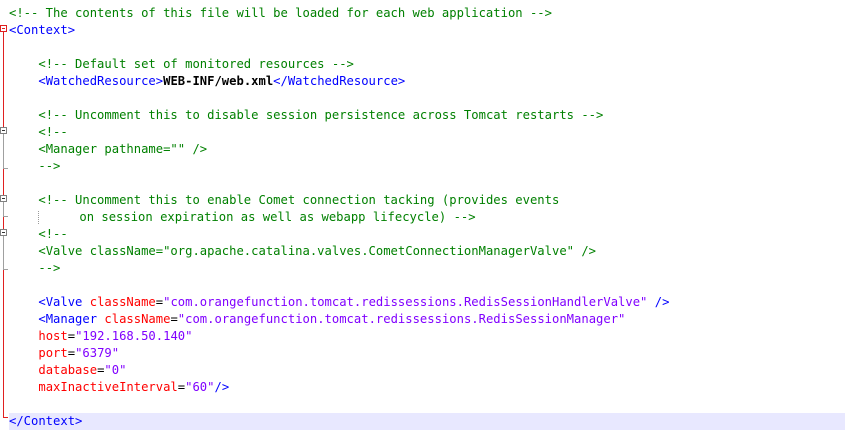 The image size is (845, 445). What do you see at coordinates (200, 387) in the screenshot?
I see `attribute-value: "60"` at bounding box center [200, 387].